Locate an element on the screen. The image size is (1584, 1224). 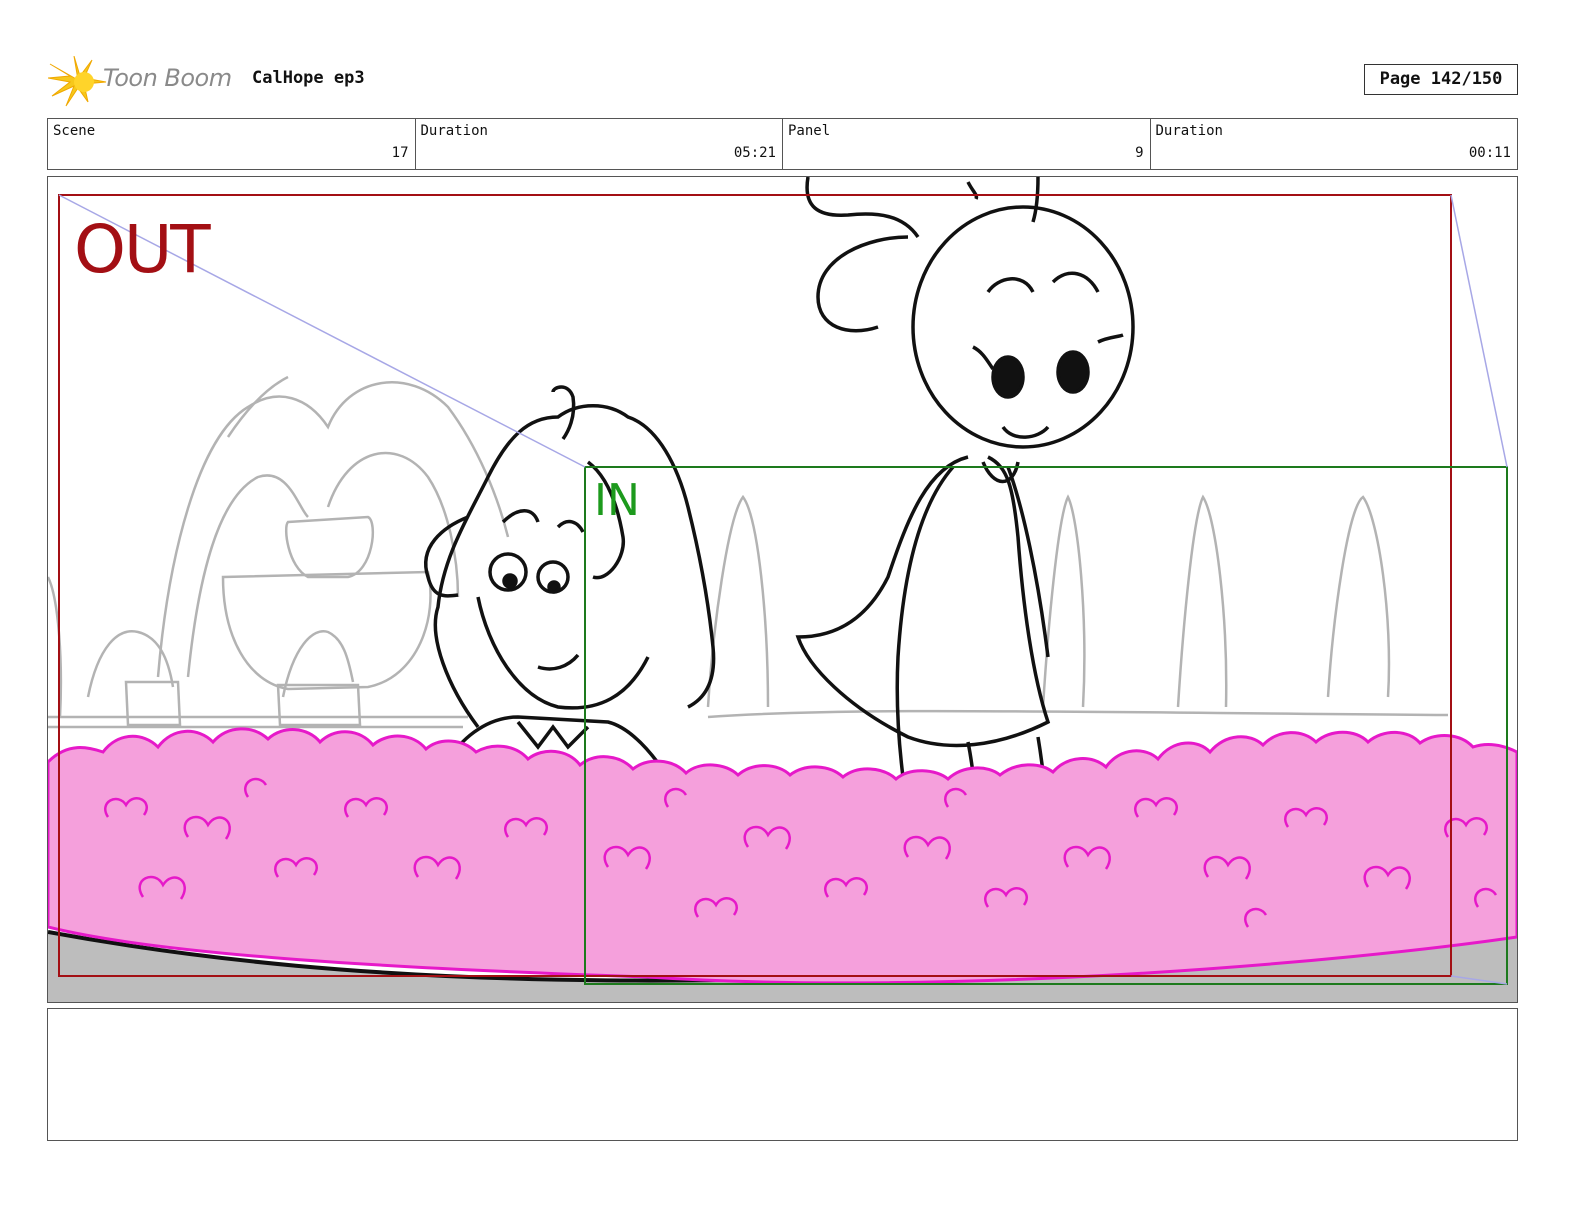
scene-cell: Scene 17 is located at coordinates (232, 144).